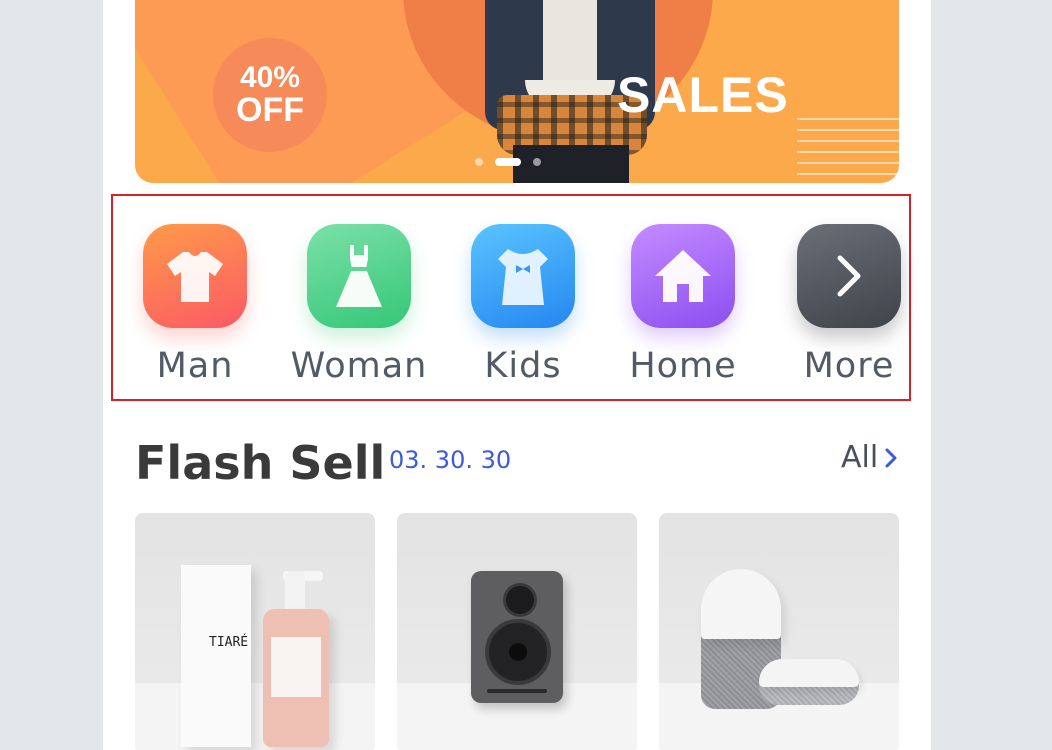 The image size is (1052, 750). Describe the element at coordinates (523, 276) in the screenshot. I see `kids-dress-icon` at that location.